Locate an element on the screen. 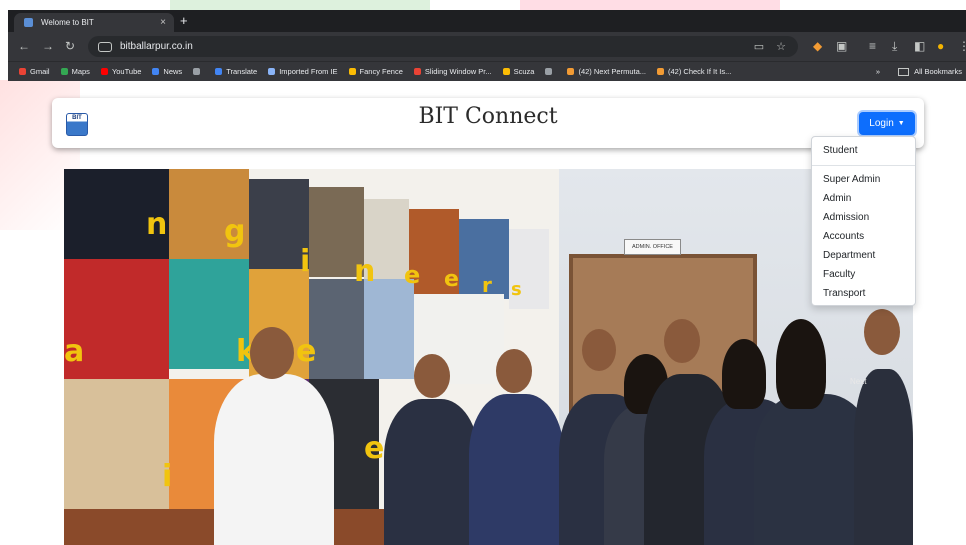  extensions-puzzle-icon: ▣ is located at coordinates (841, 46).